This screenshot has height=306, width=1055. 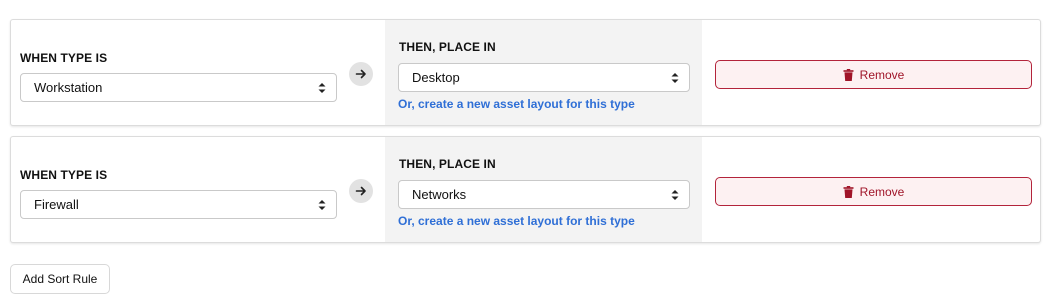 I want to click on then-place-value: Networks, so click(x=439, y=194).